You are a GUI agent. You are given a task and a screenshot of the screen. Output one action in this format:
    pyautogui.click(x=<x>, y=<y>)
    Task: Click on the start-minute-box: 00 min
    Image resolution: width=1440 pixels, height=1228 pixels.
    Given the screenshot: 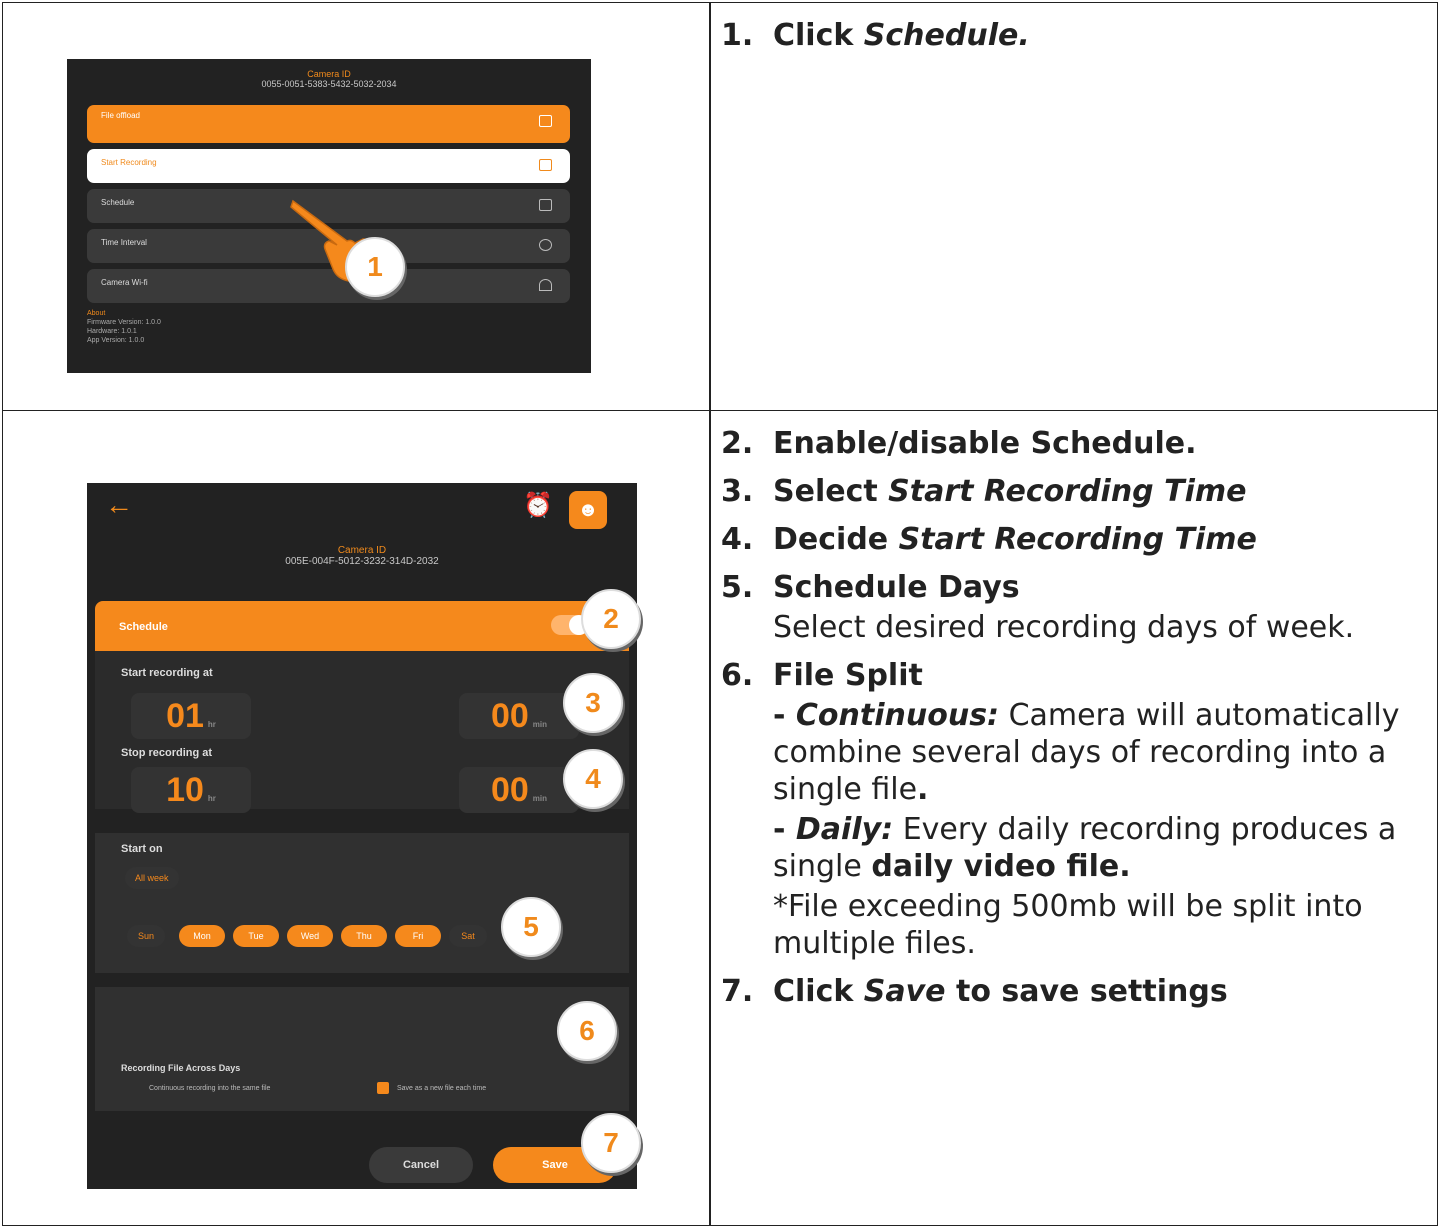 What is the action you would take?
    pyautogui.click(x=519, y=716)
    